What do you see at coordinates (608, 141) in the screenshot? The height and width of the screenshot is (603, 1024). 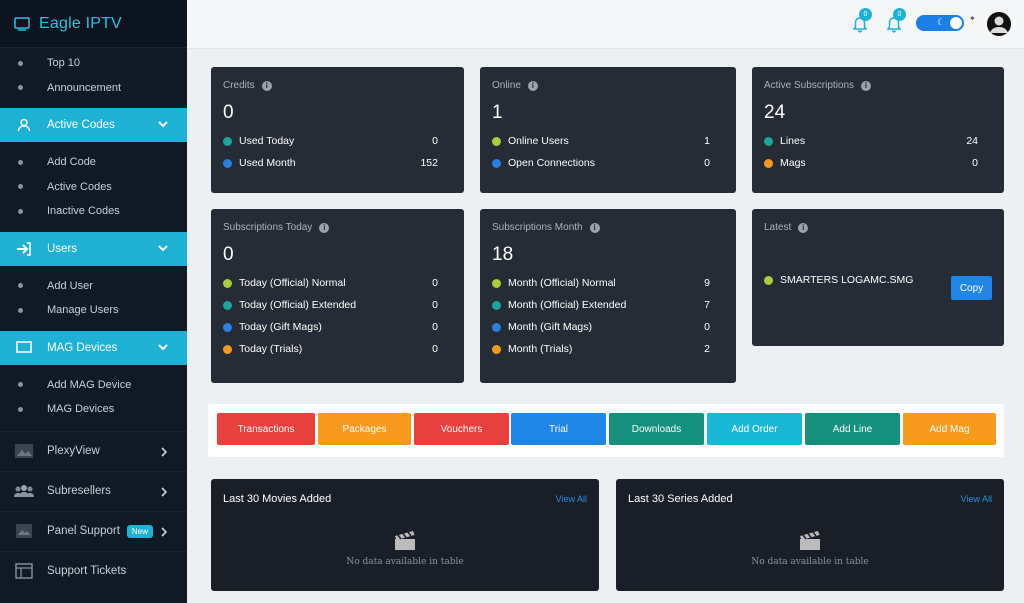 I see `stat-row: Online Users 1` at bounding box center [608, 141].